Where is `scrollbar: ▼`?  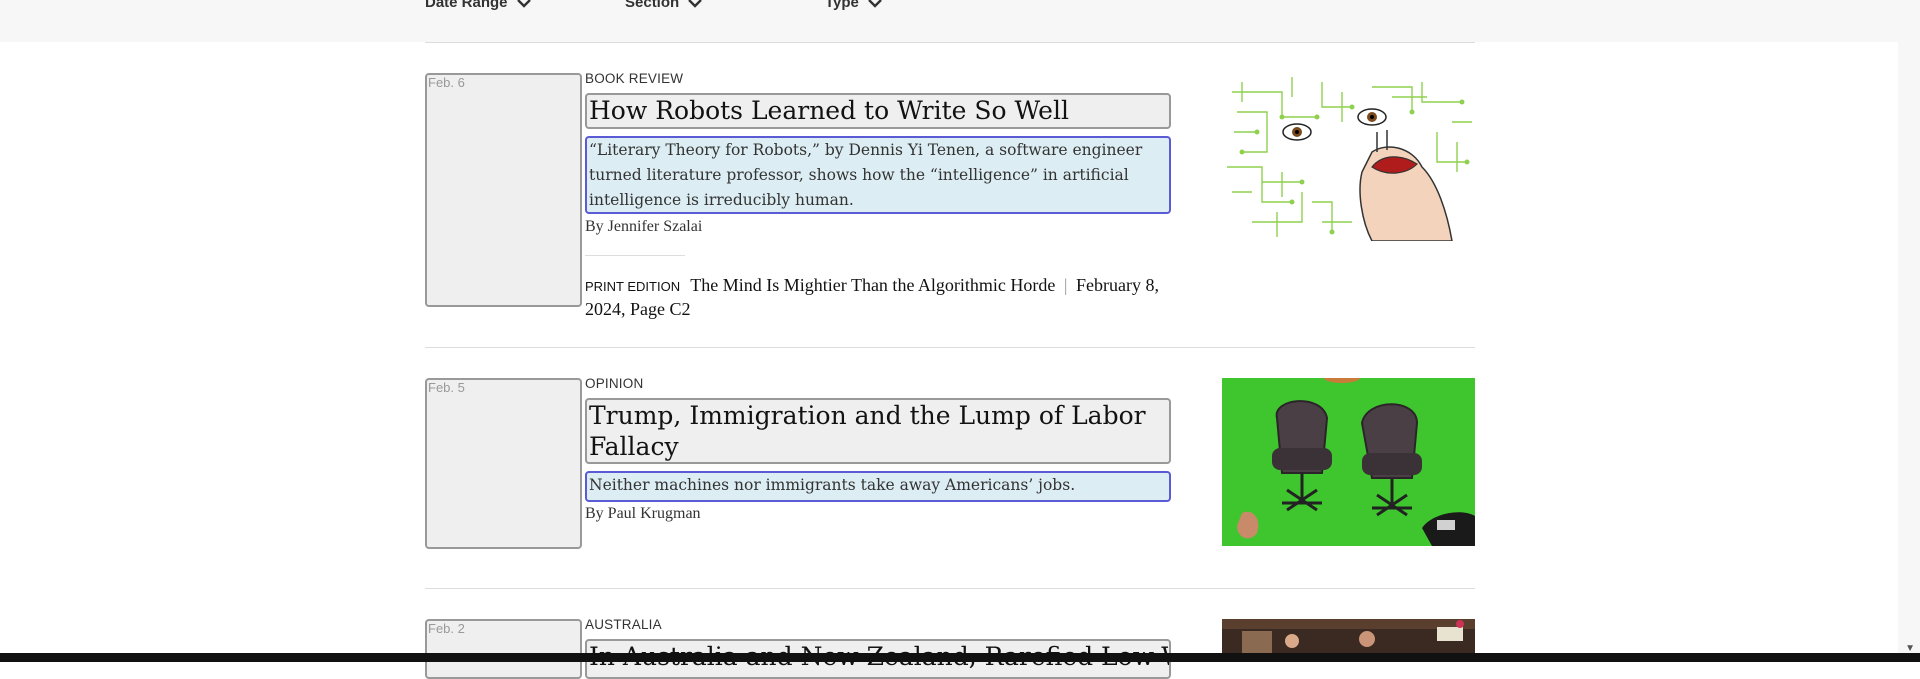
scrollbar: ▼ is located at coordinates (1909, 331).